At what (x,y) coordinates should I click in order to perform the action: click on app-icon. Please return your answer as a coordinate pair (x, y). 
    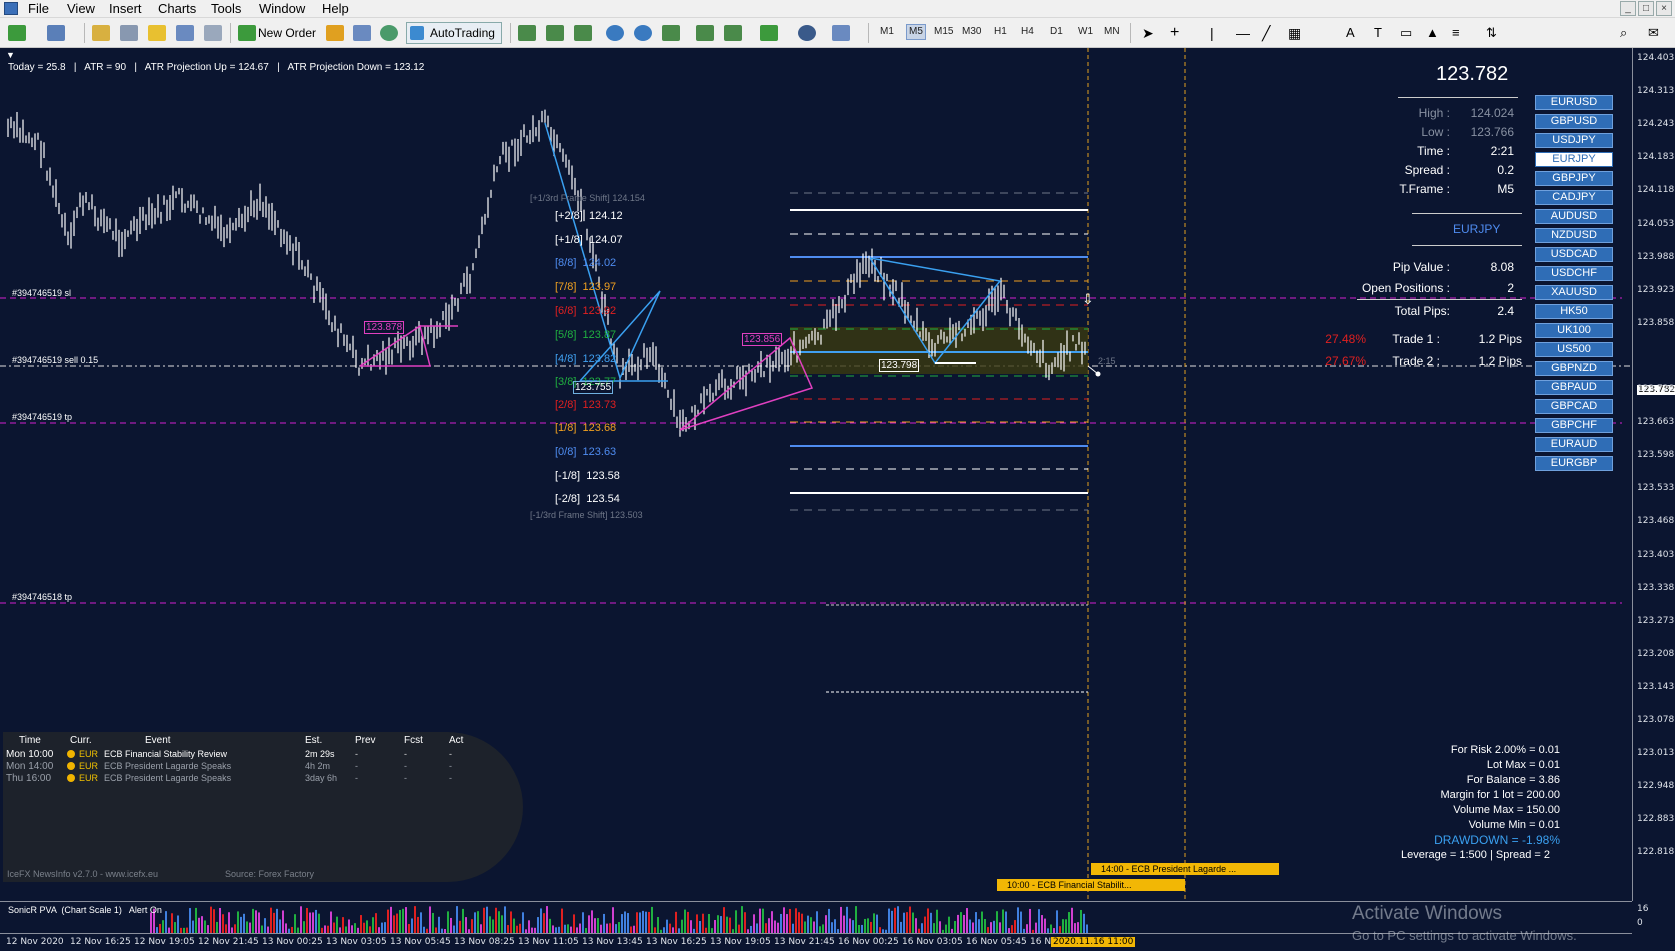
    Looking at the image, I should click on (11, 8).